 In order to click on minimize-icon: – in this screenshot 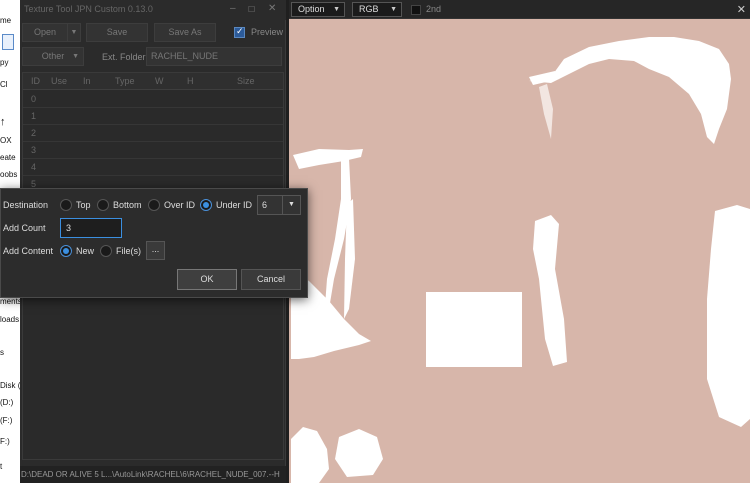, I will do `click(233, 8)`.